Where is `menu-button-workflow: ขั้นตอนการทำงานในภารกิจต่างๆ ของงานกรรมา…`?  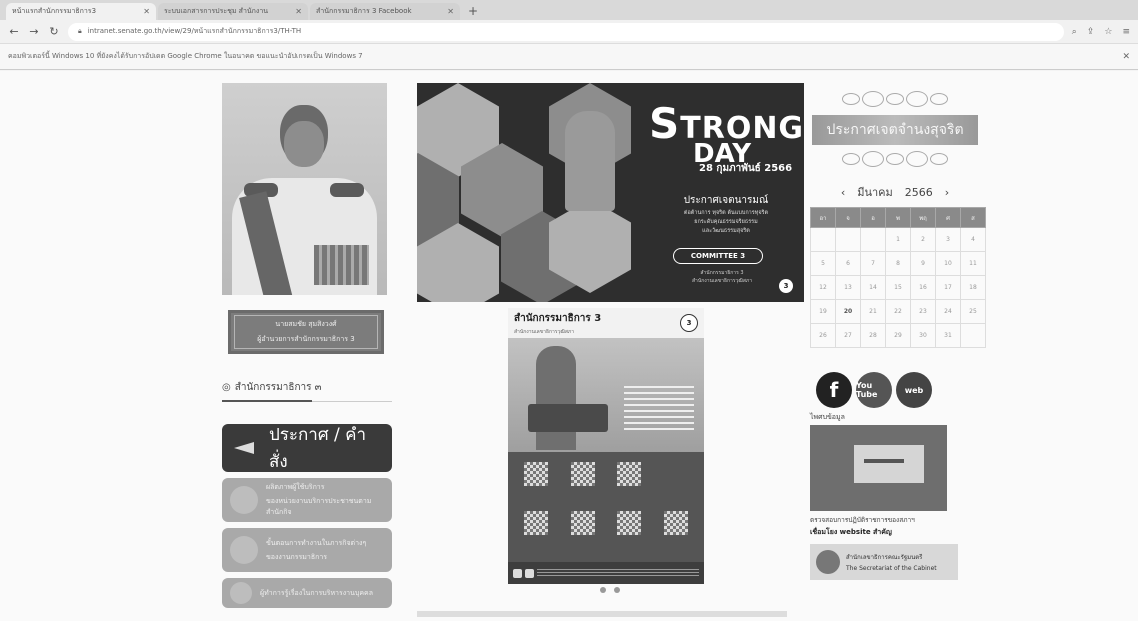 menu-button-workflow: ขั้นตอนการทำงานในภารกิจต่างๆ ของงานกรรมา… is located at coordinates (307, 550).